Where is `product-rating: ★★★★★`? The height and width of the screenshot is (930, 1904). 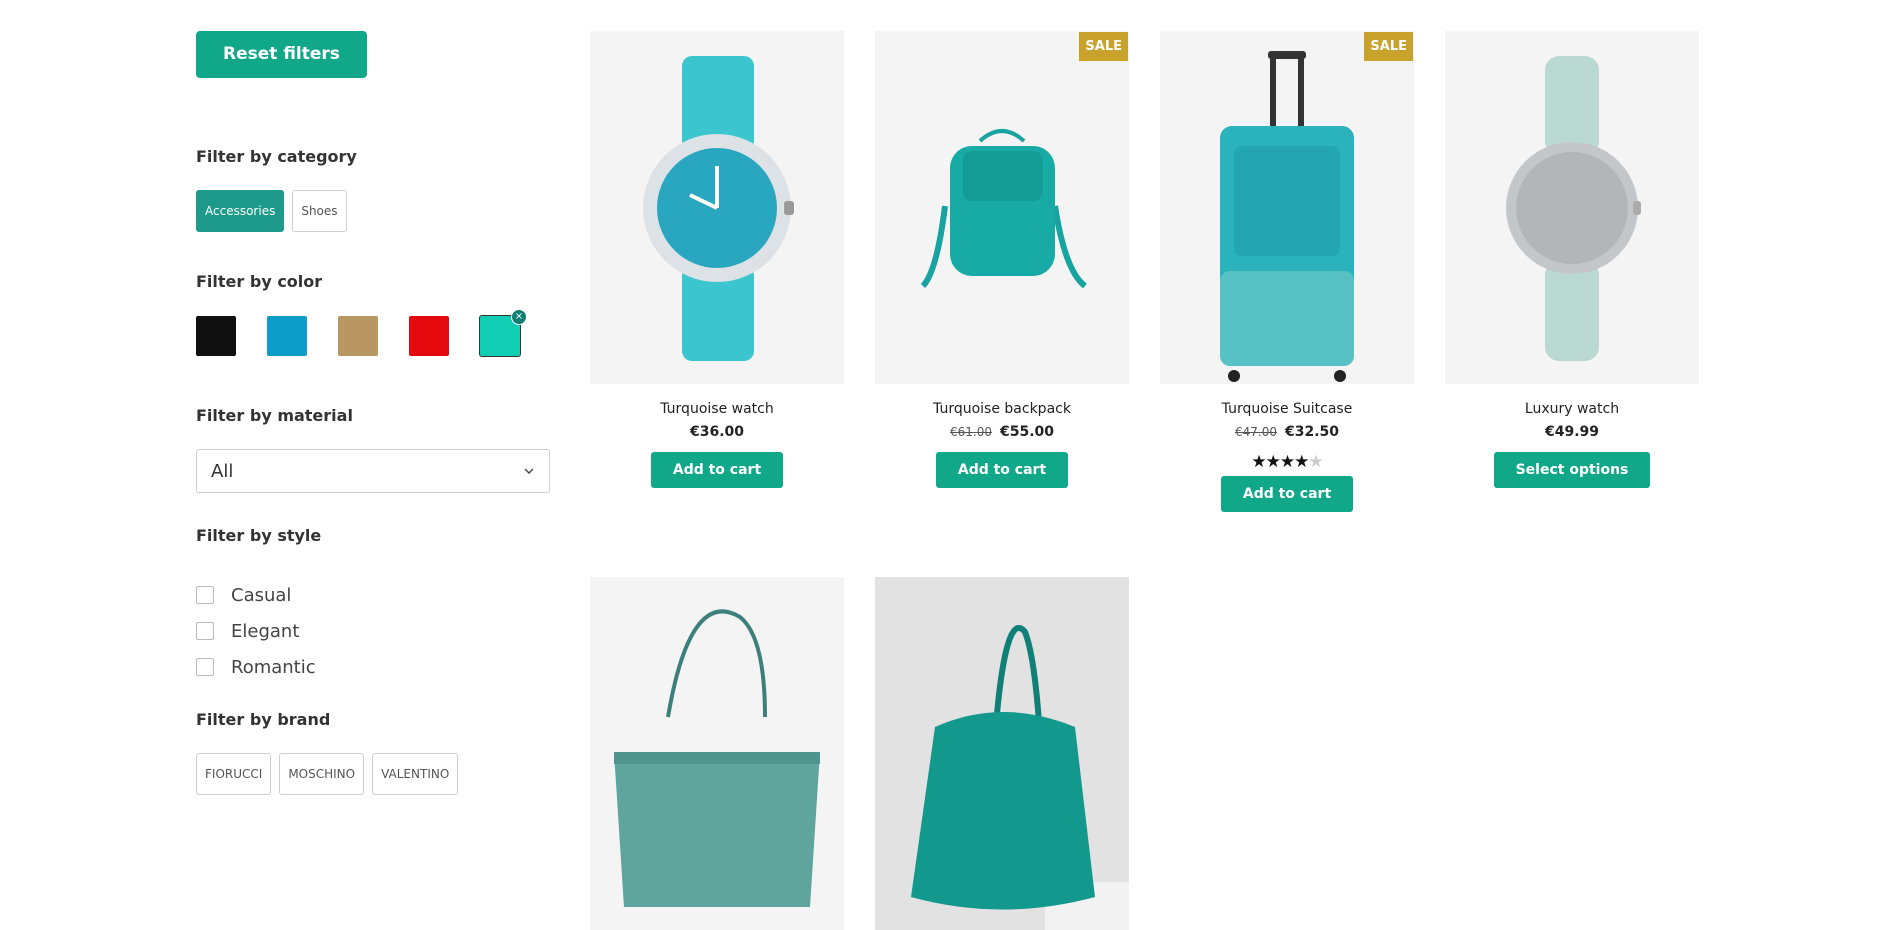 product-rating: ★★★★★ is located at coordinates (1287, 462).